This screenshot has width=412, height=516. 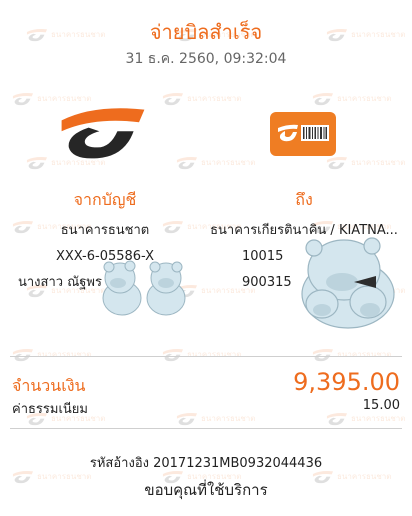 I want to click on barcode-biller-icon, so click(x=303, y=134).